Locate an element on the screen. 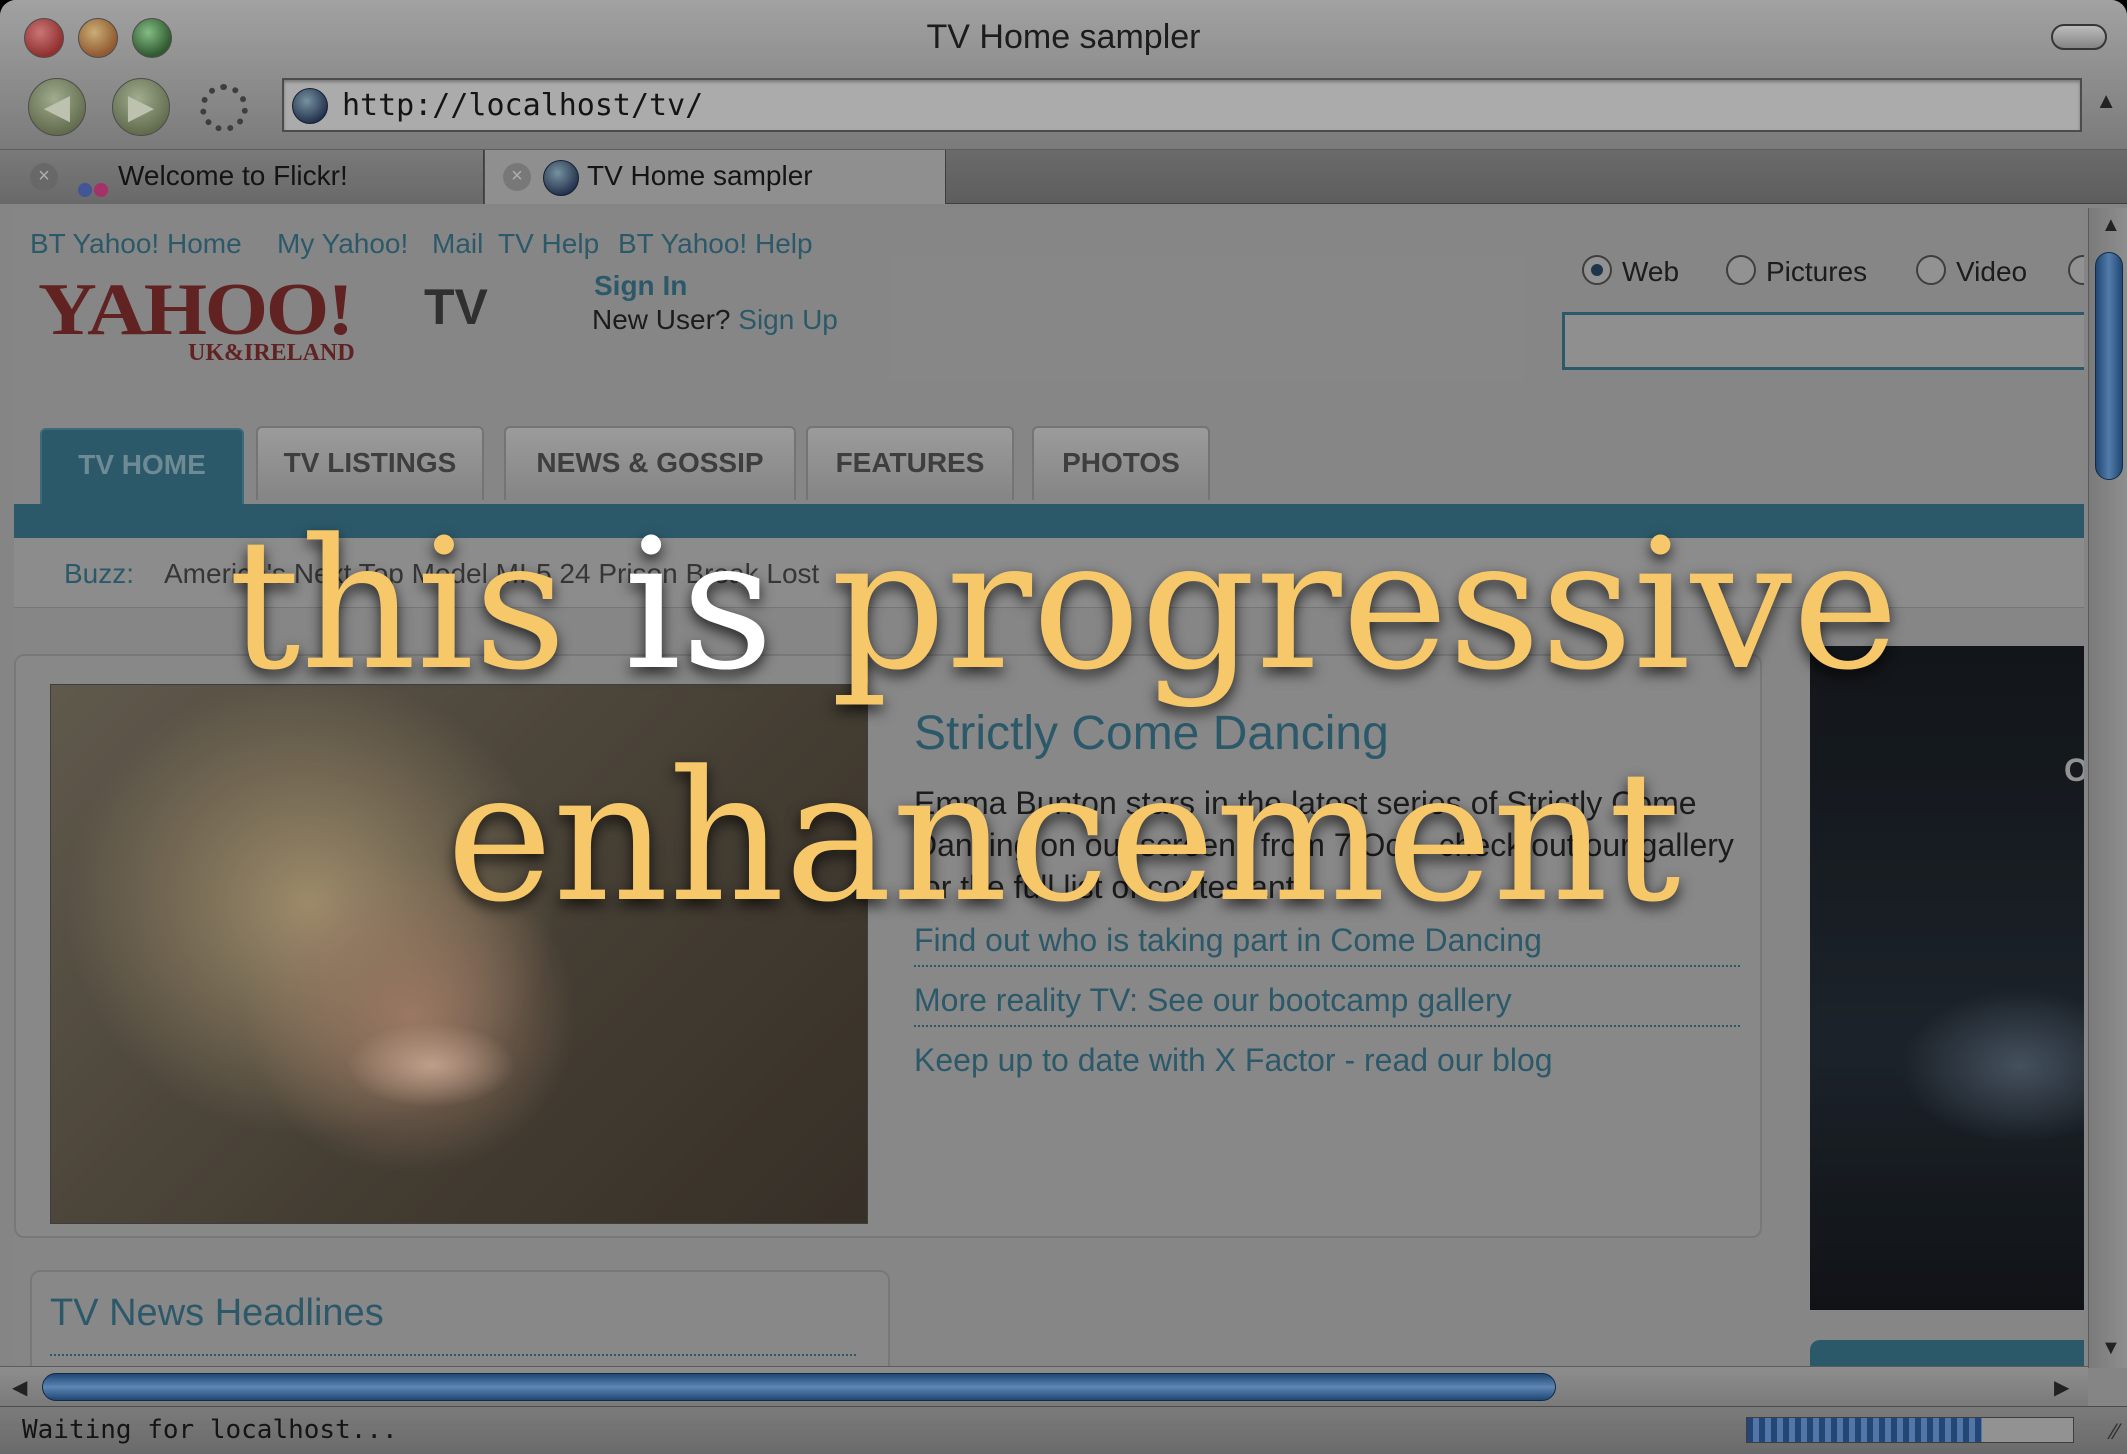 The height and width of the screenshot is (1454, 2127). page-load-progress is located at coordinates (1910, 1430).